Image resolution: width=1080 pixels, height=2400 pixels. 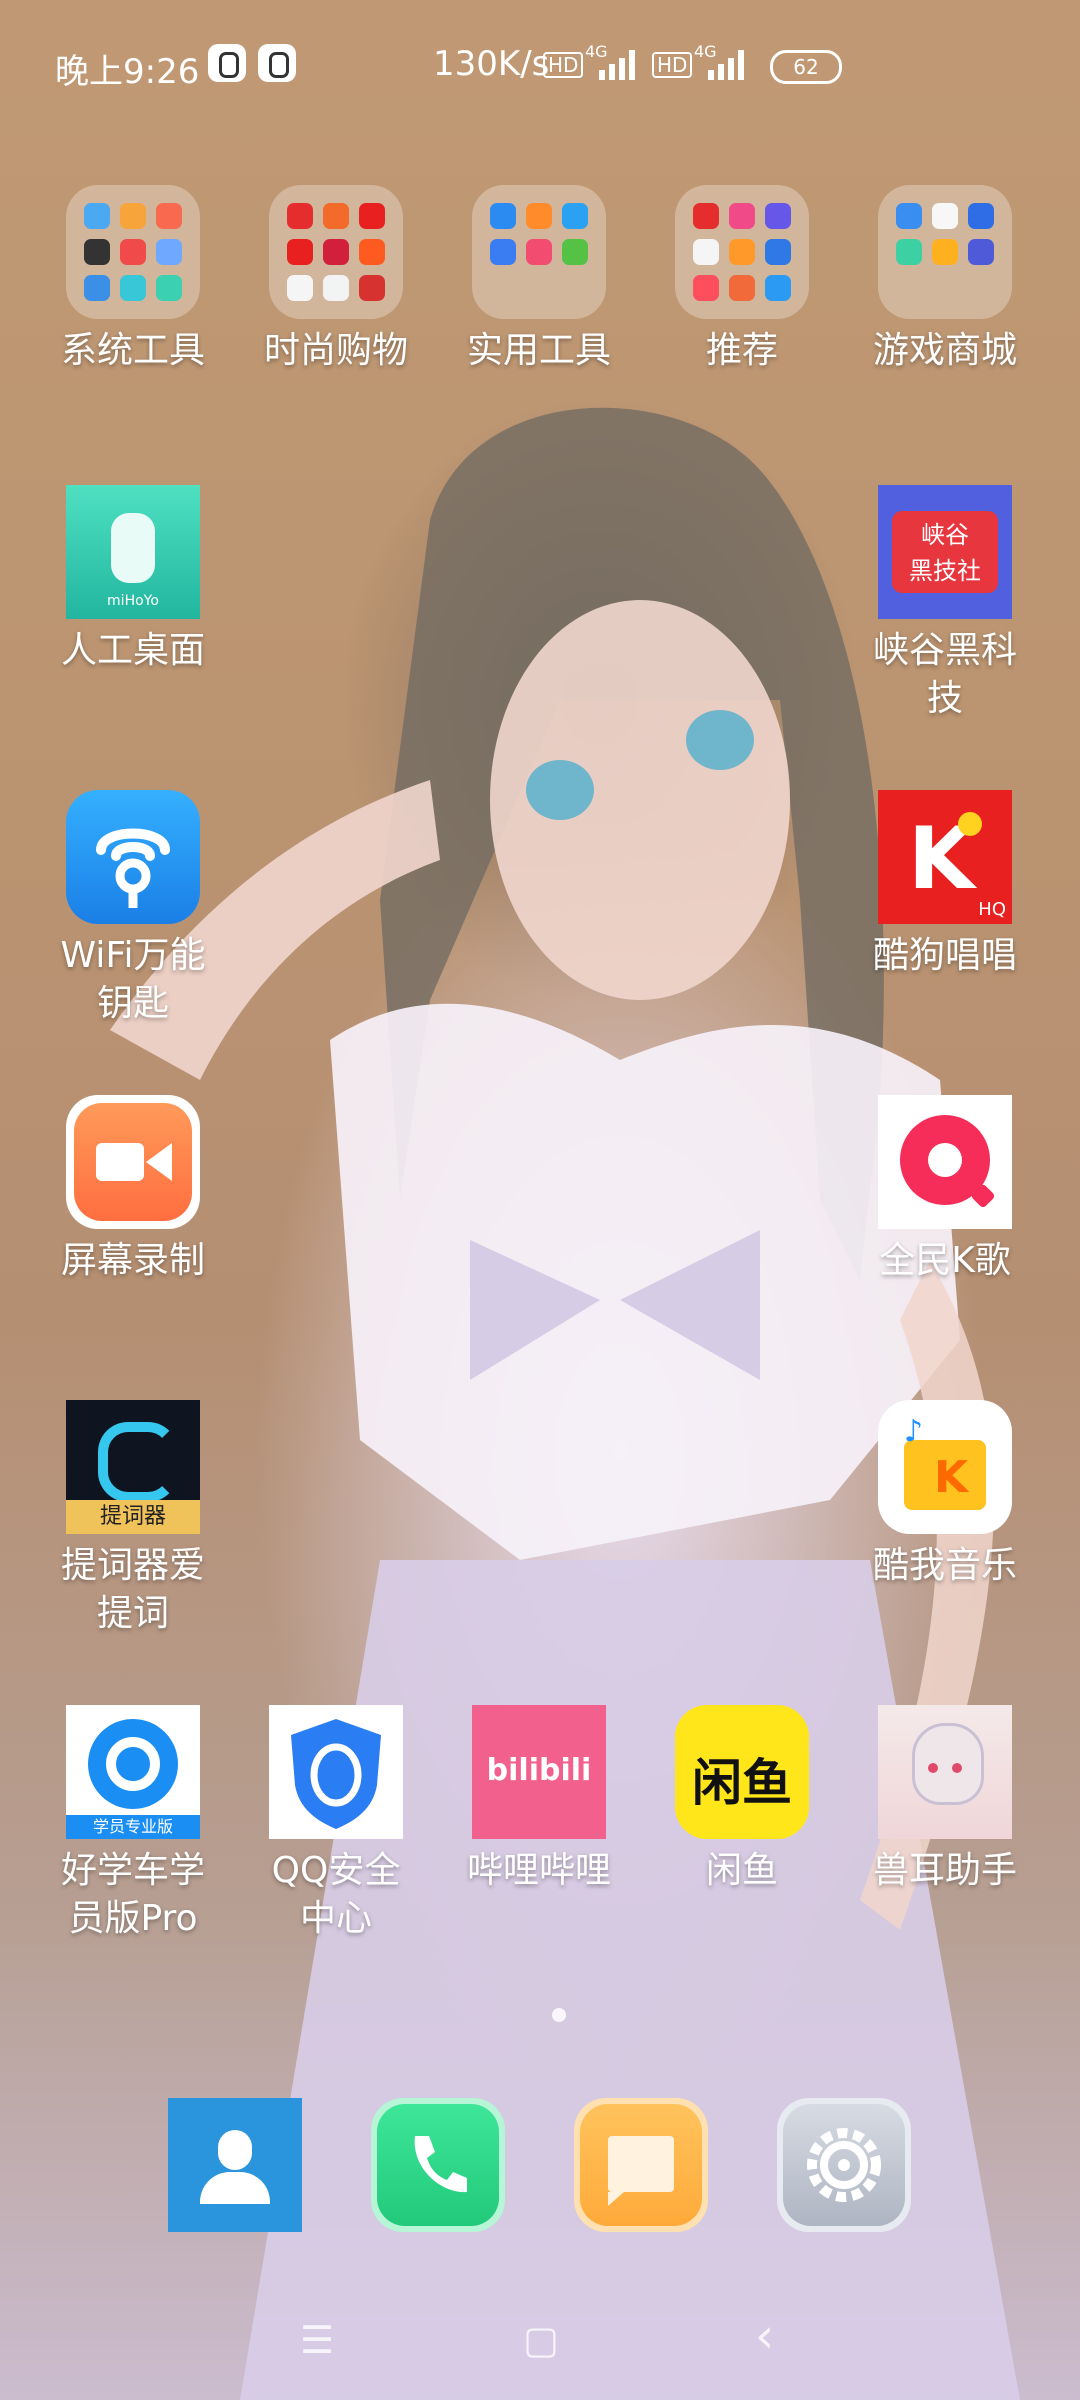 I want to click on app-label: 屏幕录制, so click(x=132, y=1260).